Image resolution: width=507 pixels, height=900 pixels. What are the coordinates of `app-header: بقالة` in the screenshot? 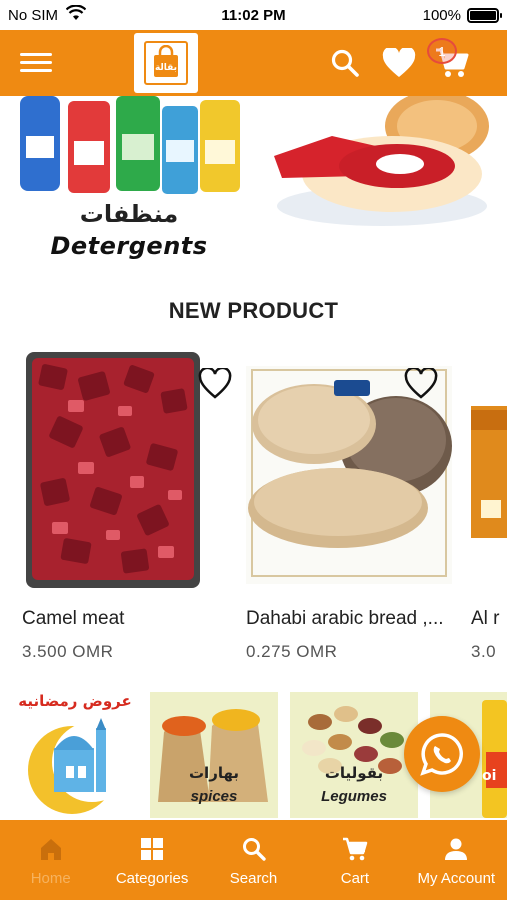 It's located at (253, 63).